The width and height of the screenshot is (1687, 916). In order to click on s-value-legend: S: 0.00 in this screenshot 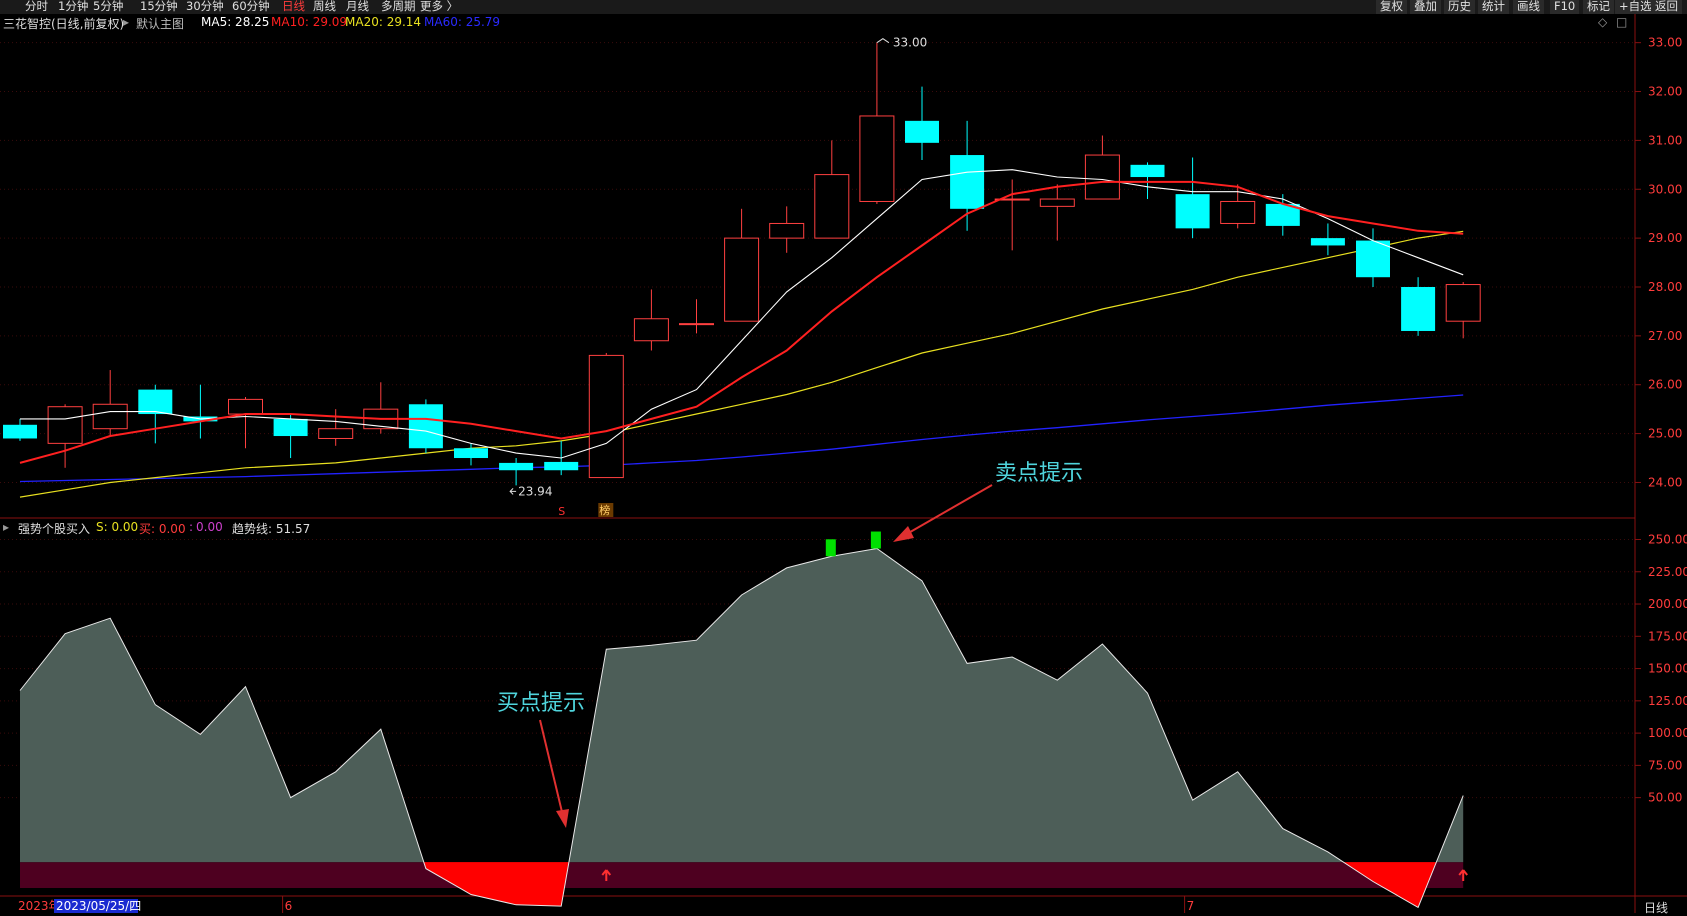, I will do `click(117, 527)`.